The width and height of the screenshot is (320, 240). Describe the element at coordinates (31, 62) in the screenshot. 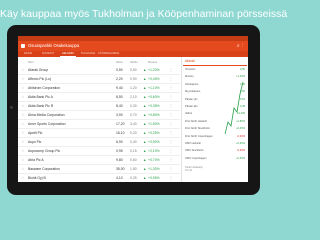

I see `column-name-header: Nimi` at that location.